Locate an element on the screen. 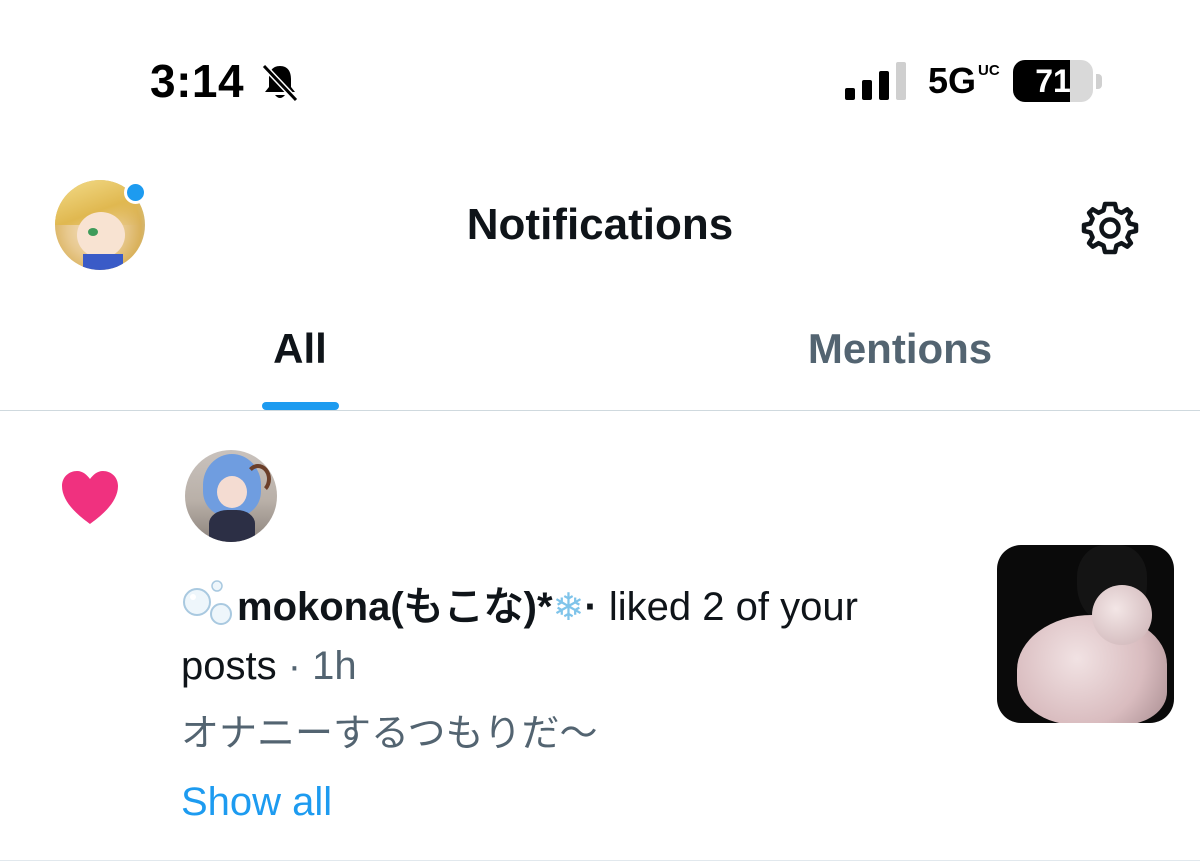 This screenshot has height=863, width=1200. page-title: Notifications is located at coordinates (600, 224).